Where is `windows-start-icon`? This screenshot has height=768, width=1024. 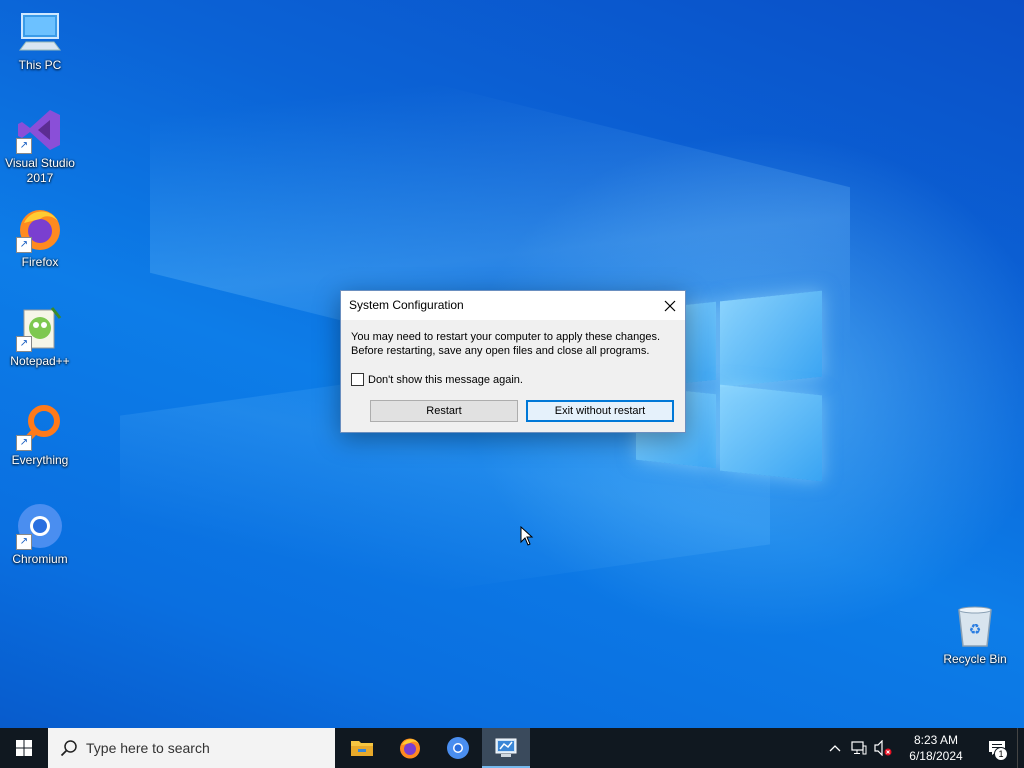 windows-start-icon is located at coordinates (24, 748).